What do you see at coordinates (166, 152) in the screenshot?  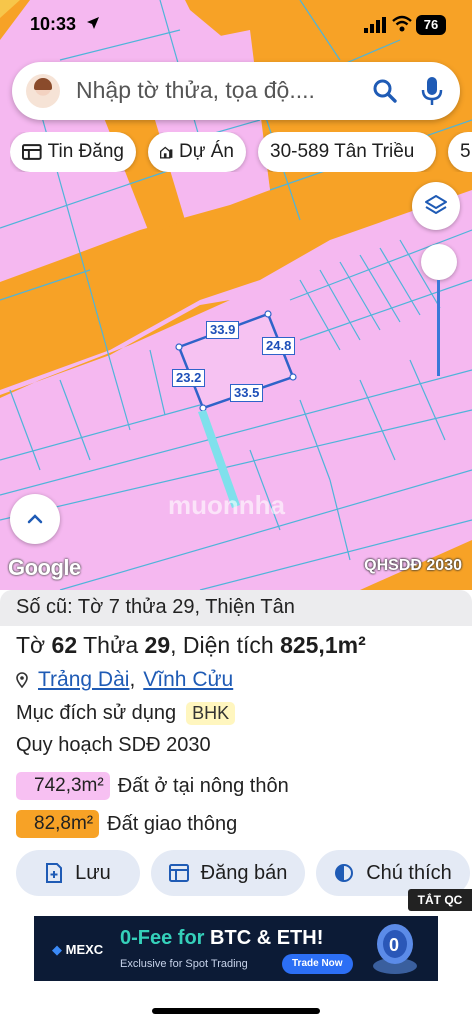 I see `buildings-icon` at bounding box center [166, 152].